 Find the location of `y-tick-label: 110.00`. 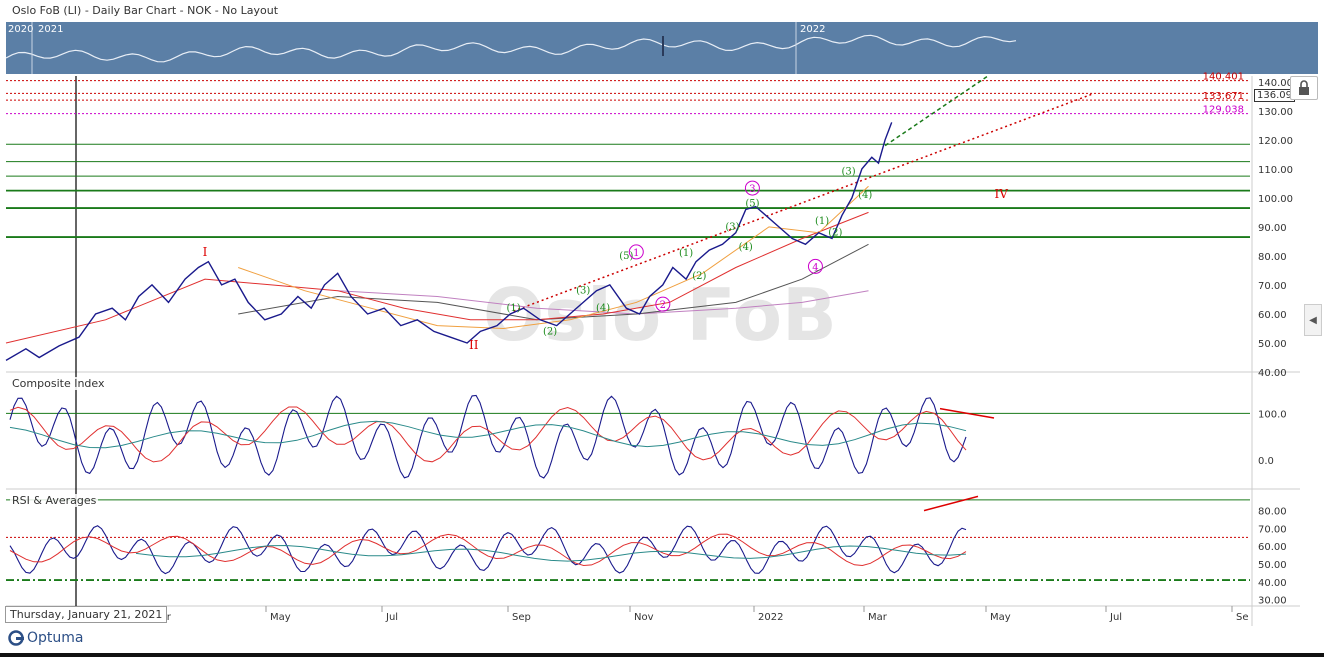

y-tick-label: 110.00 is located at coordinates (1275, 170).